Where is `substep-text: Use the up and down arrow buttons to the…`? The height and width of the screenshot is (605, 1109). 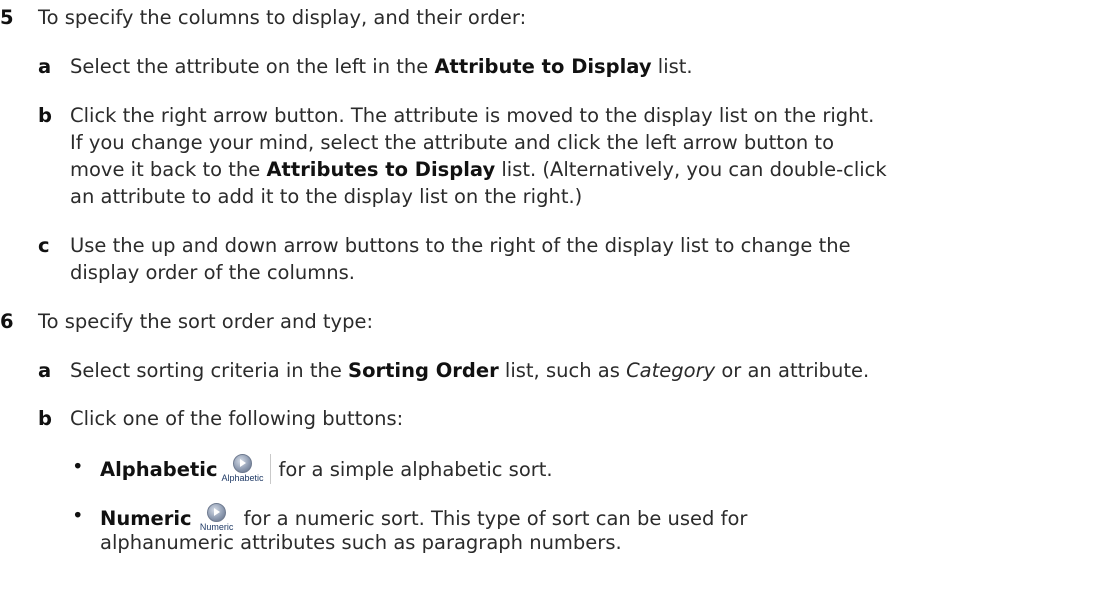
substep-text: Use the up and down arrow buttons to the… is located at coordinates (460, 245).